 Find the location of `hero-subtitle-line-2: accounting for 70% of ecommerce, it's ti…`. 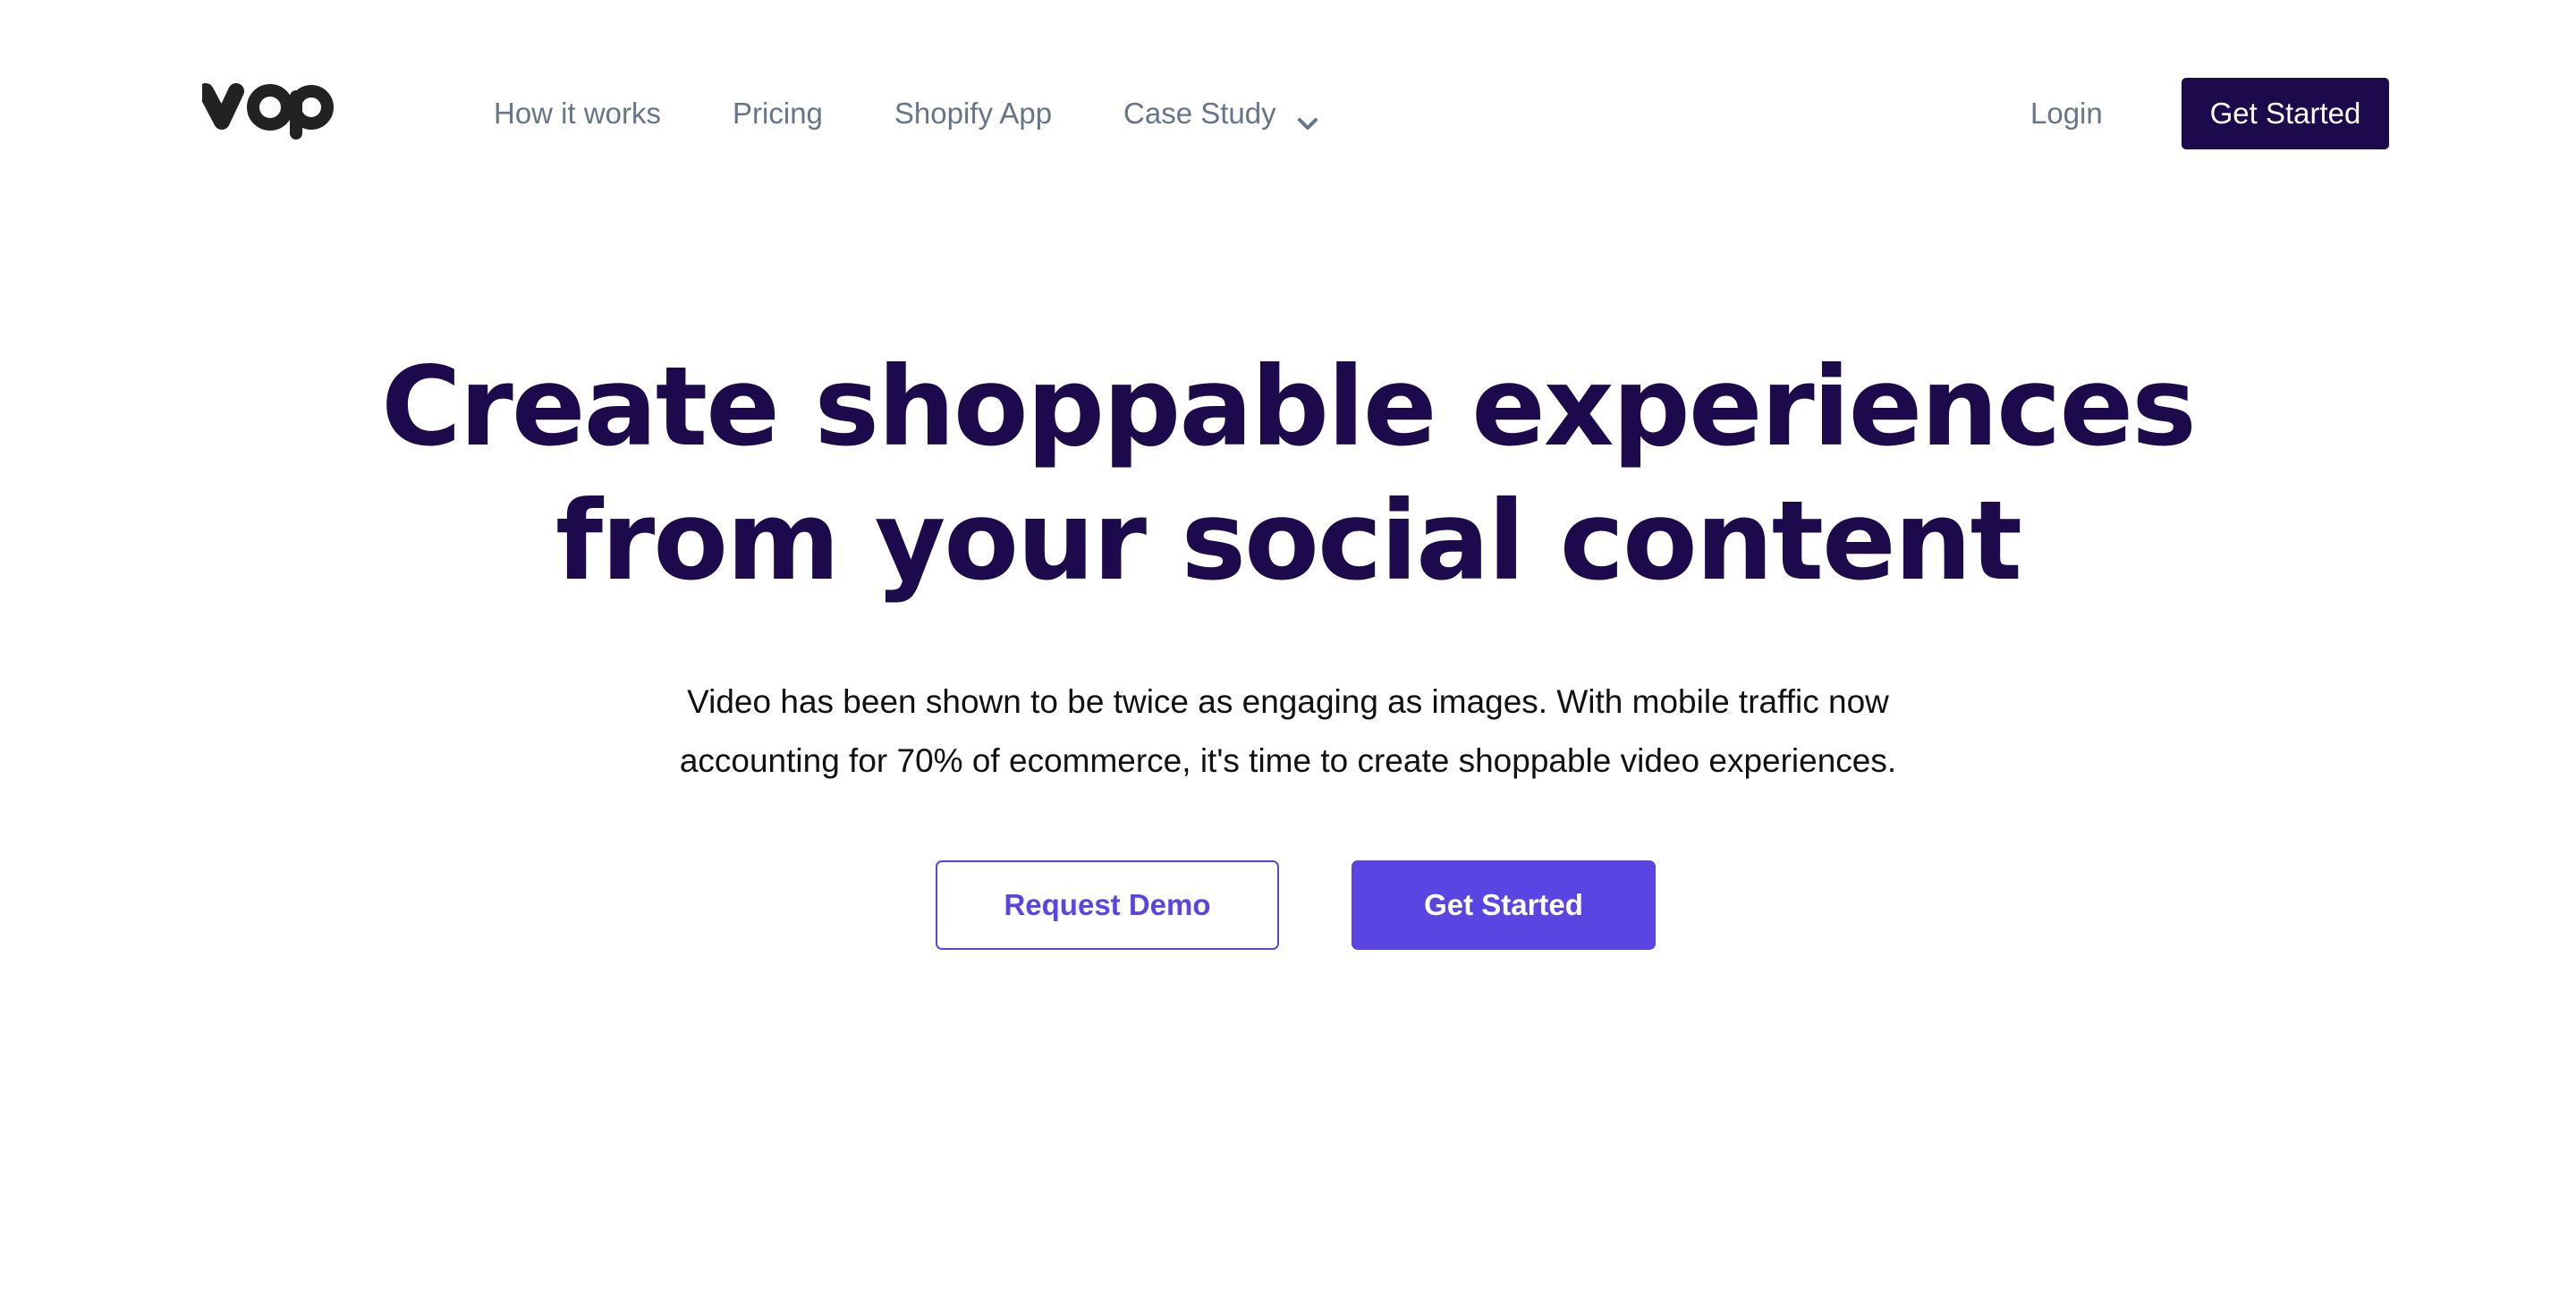

hero-subtitle-line-2: accounting for 70% of ecommerce, it's ti… is located at coordinates (1288, 760).